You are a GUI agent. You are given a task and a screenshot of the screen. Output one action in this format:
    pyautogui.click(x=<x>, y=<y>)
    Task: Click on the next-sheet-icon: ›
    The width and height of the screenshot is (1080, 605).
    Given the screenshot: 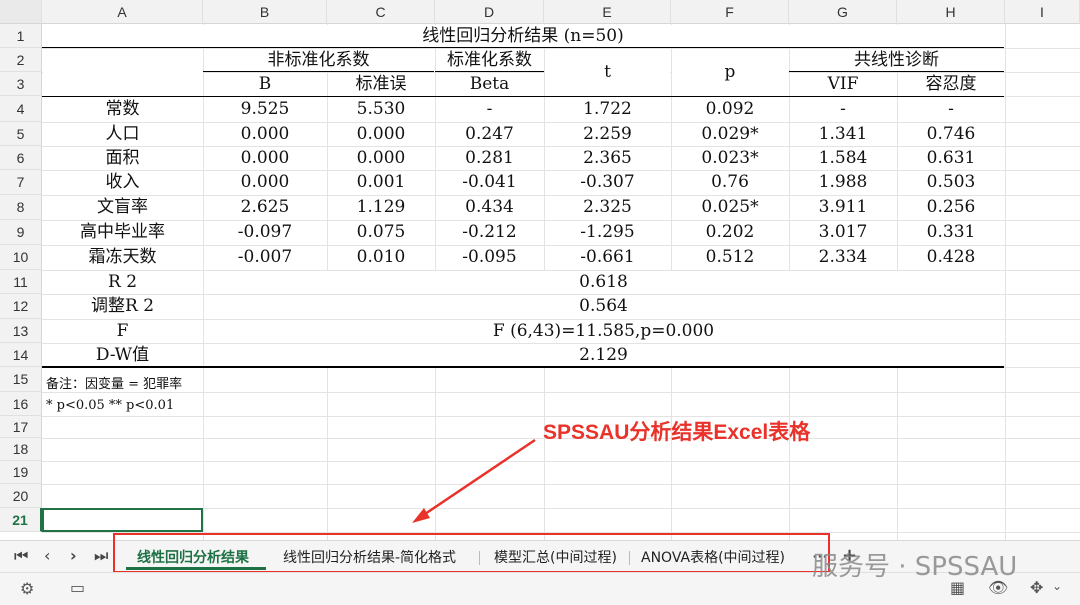 What is the action you would take?
    pyautogui.click(x=73, y=555)
    